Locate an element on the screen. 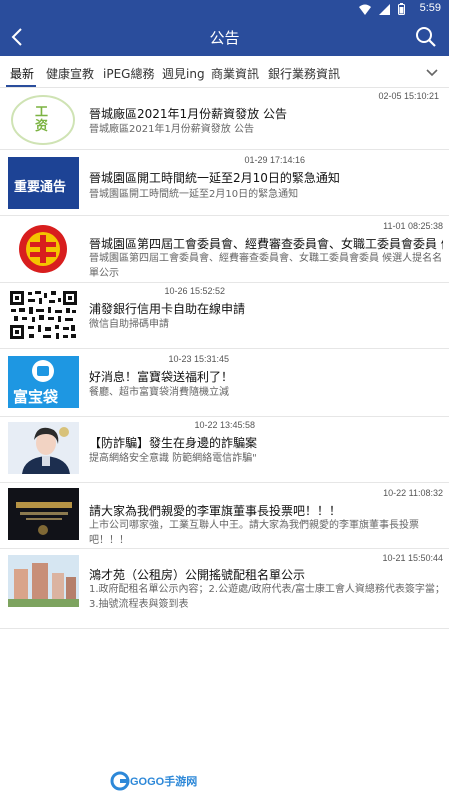 The height and width of the screenshot is (800, 449). battery-icon is located at coordinates (401, 9).